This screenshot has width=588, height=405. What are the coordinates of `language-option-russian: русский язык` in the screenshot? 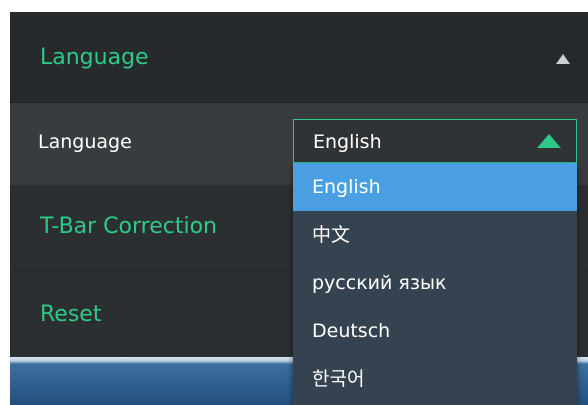 It's located at (435, 283).